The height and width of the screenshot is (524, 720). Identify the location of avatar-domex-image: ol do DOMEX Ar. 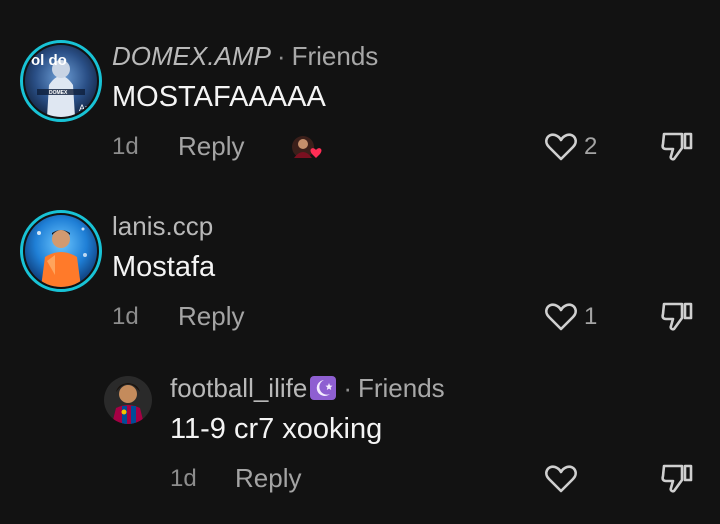
(61, 81).